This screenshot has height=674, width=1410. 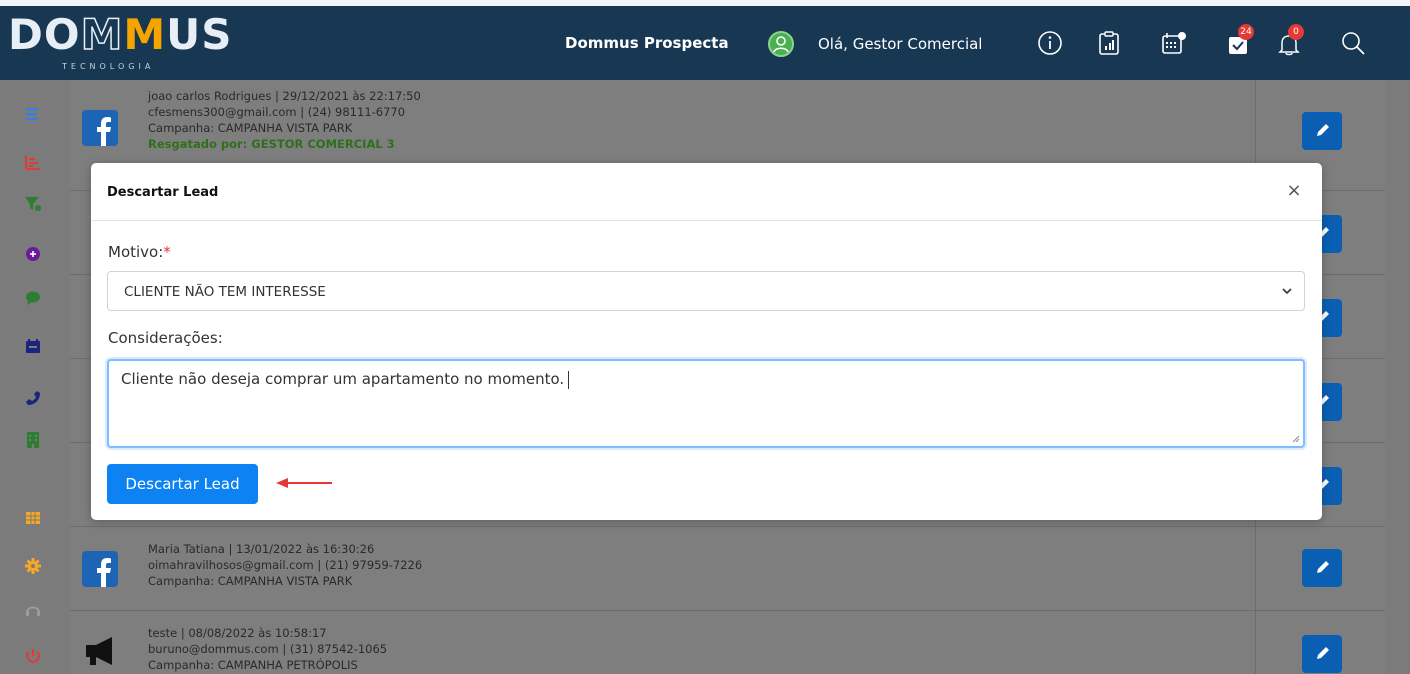 I want to click on lead-name-date: Maria Tatiana | 13/01/2022 às 16:30:26, so click(x=261, y=549).